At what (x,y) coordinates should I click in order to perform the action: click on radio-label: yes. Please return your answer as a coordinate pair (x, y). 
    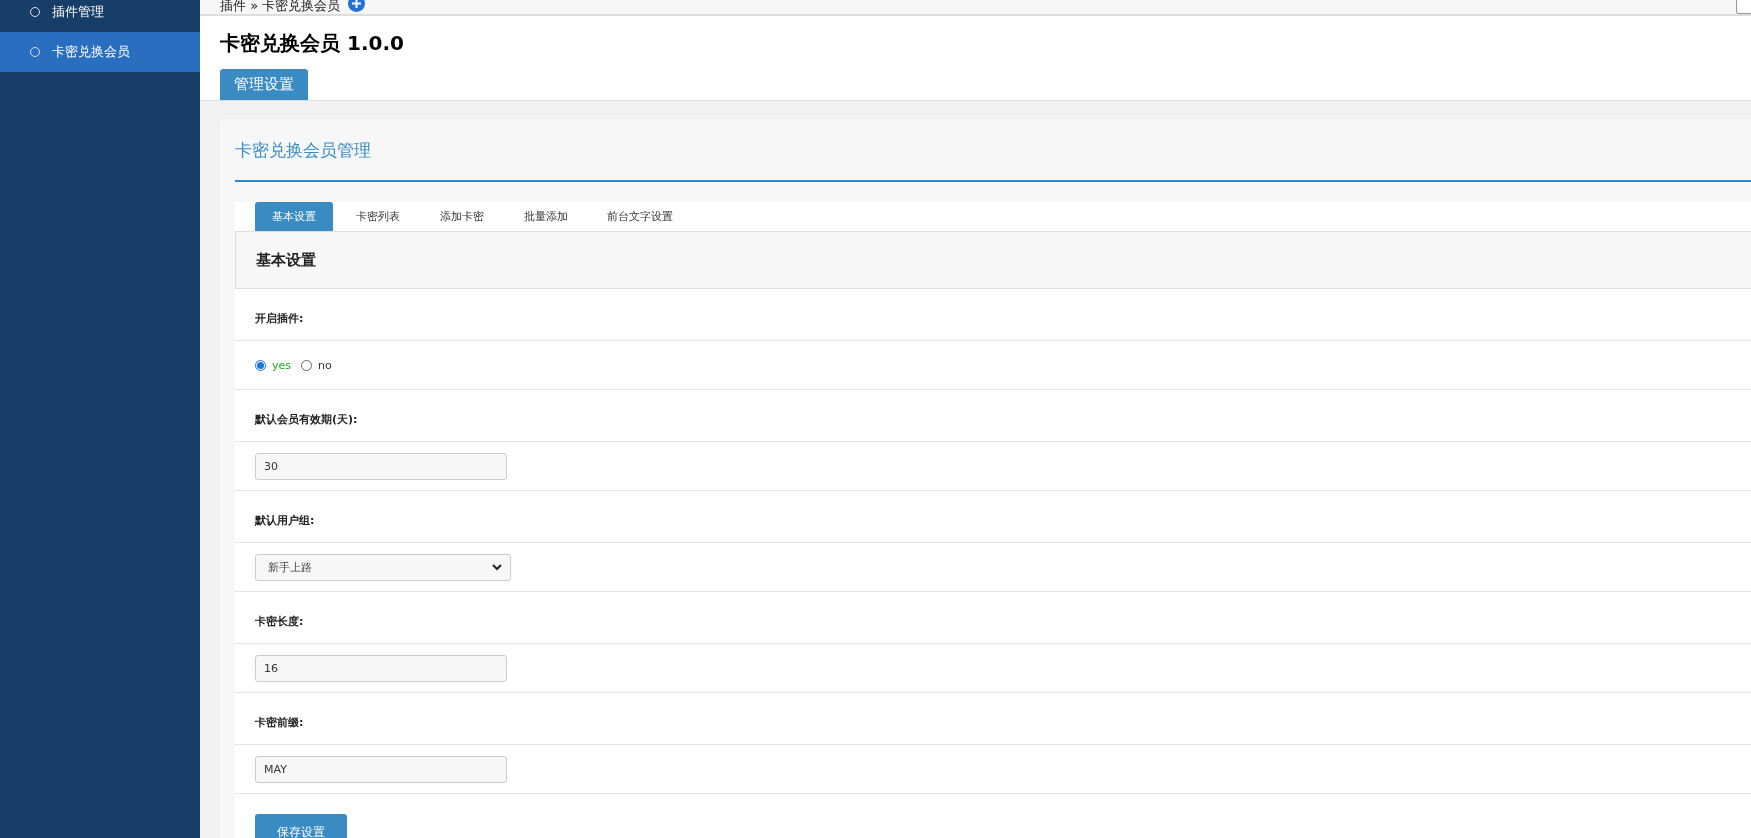
    Looking at the image, I should click on (281, 365).